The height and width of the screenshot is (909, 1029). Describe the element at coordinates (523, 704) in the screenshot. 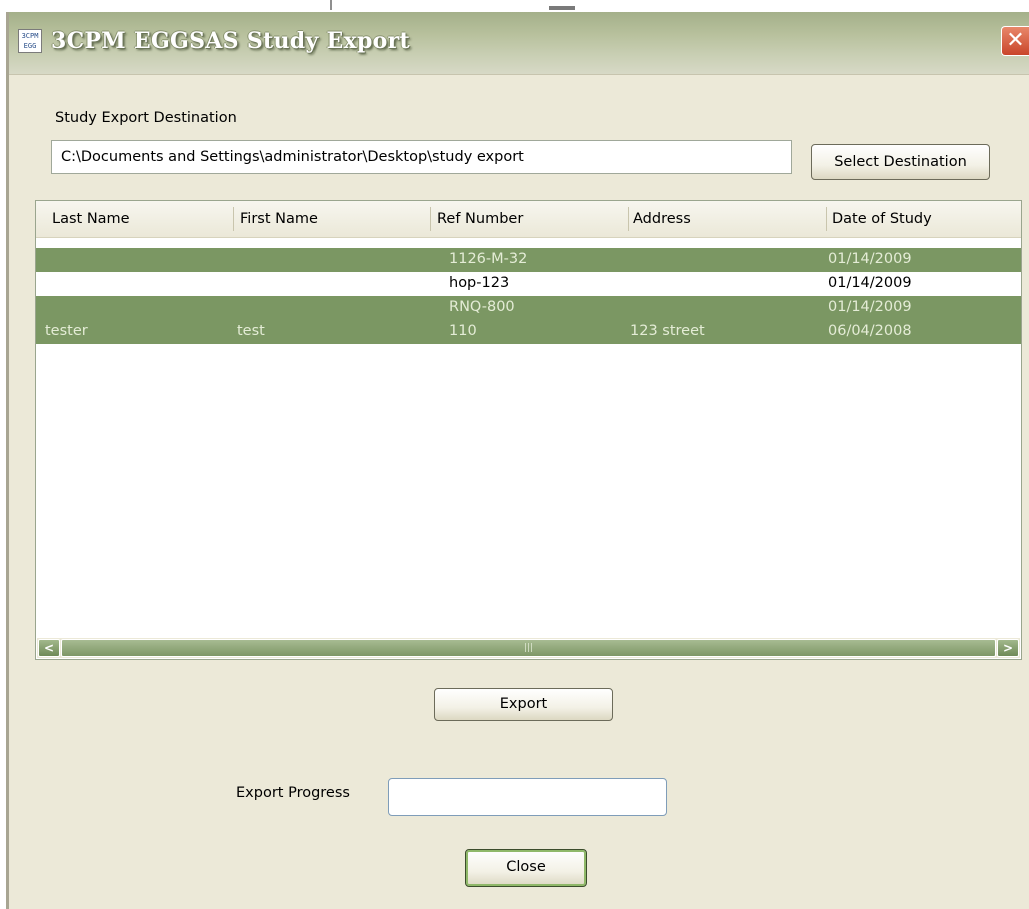

I see `export-button: Export` at that location.